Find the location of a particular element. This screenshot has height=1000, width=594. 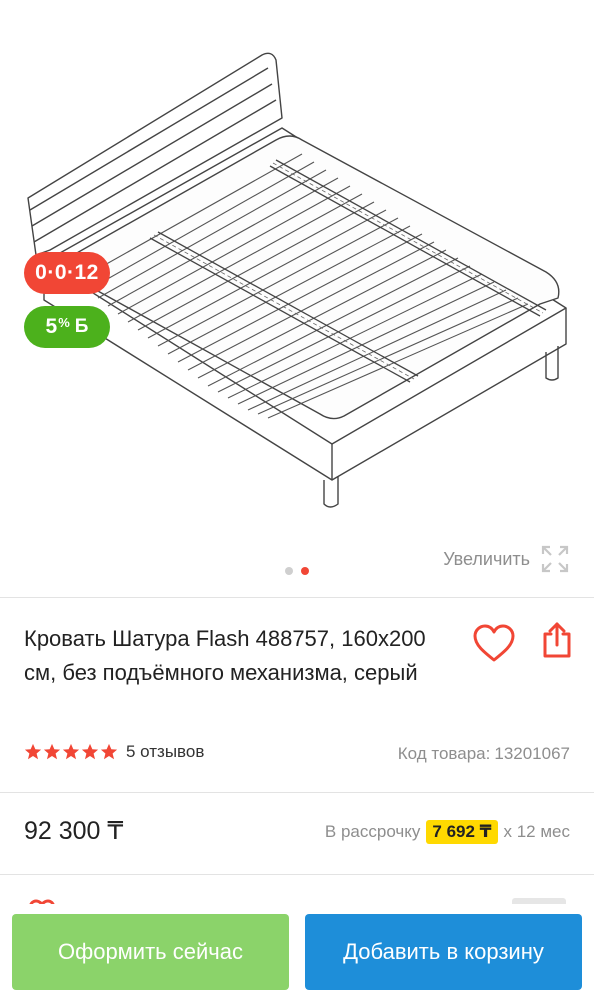

sku-value: 13201067 is located at coordinates (532, 753).